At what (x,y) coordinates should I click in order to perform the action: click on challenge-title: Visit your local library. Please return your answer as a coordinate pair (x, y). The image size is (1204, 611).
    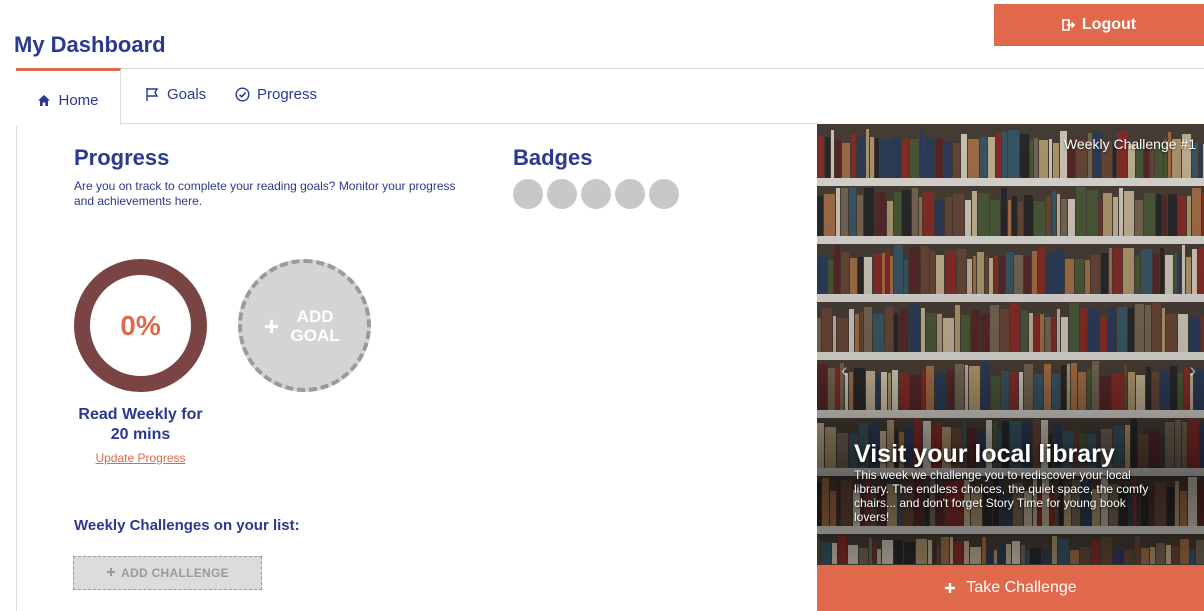
    Looking at the image, I should click on (984, 454).